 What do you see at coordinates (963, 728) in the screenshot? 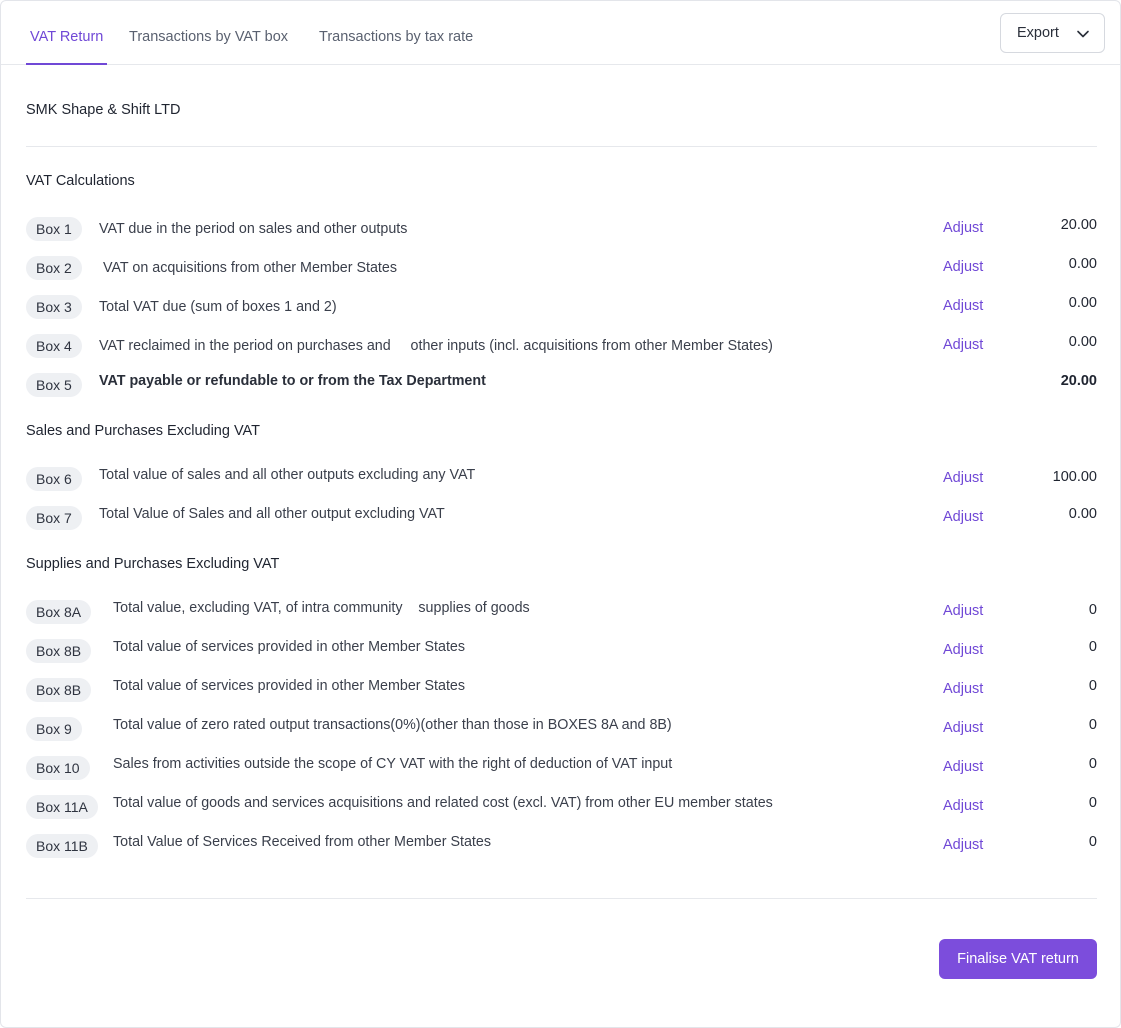
I see `adjust-link-box-9: Adjust` at bounding box center [963, 728].